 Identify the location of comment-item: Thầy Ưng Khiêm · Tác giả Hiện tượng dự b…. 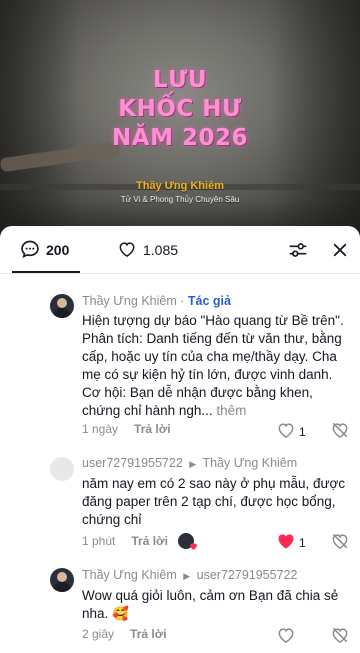
(218, 356).